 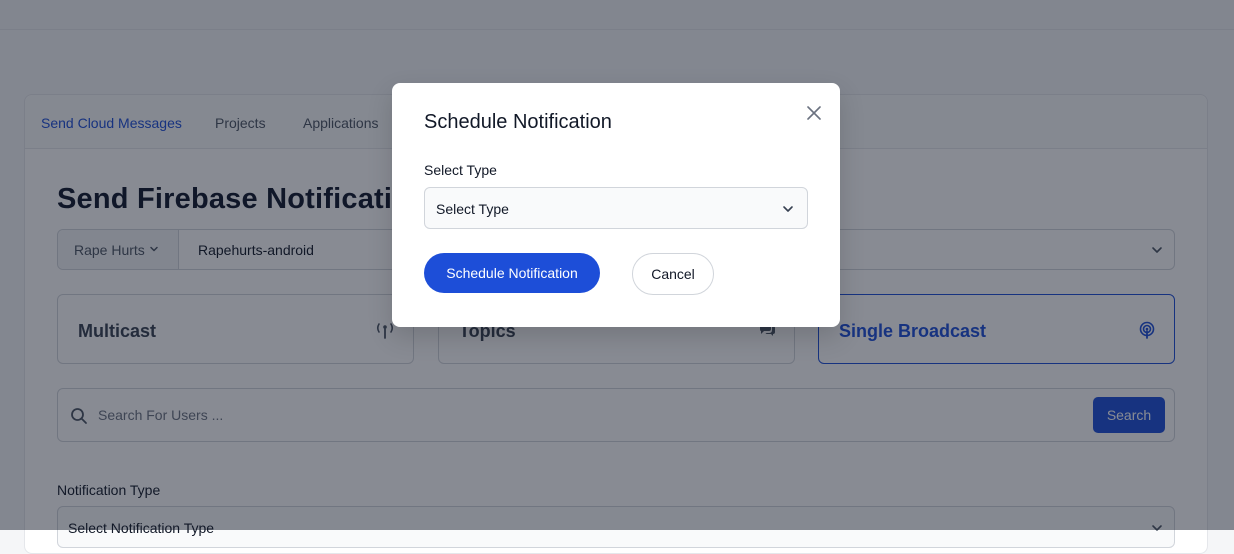 I want to click on schedule-notification-button: Schedule Notification, so click(x=512, y=273).